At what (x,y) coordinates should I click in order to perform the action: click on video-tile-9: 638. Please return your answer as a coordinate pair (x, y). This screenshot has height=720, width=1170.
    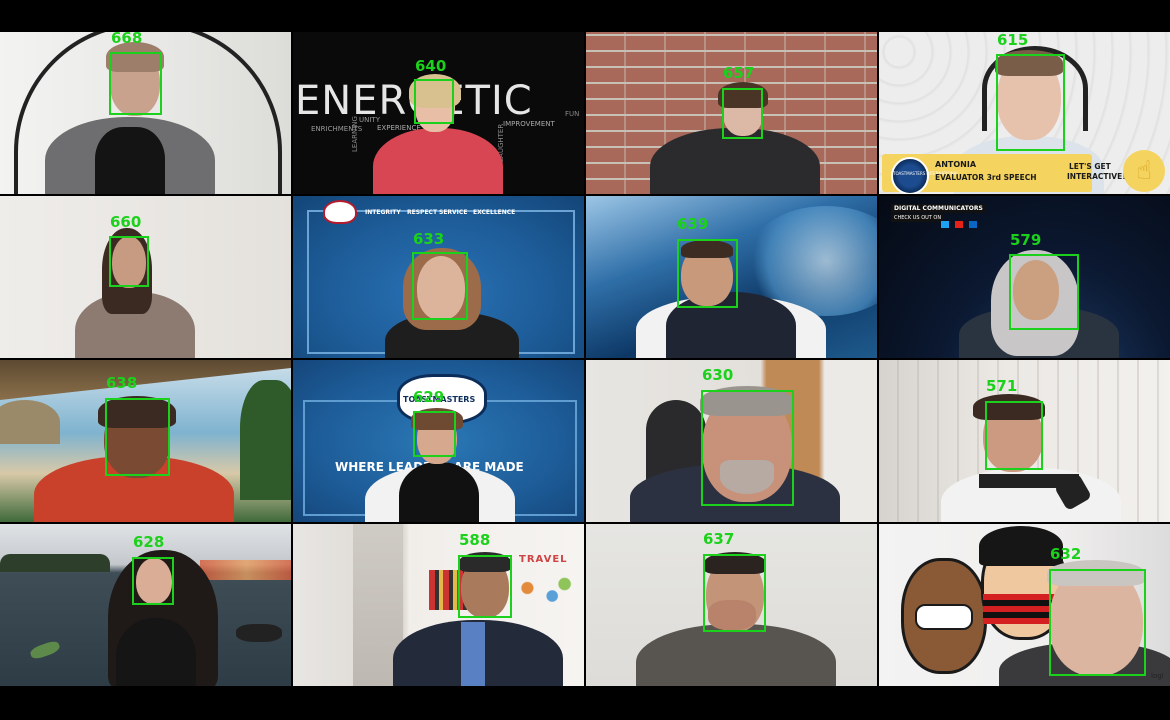
    Looking at the image, I should click on (145, 441).